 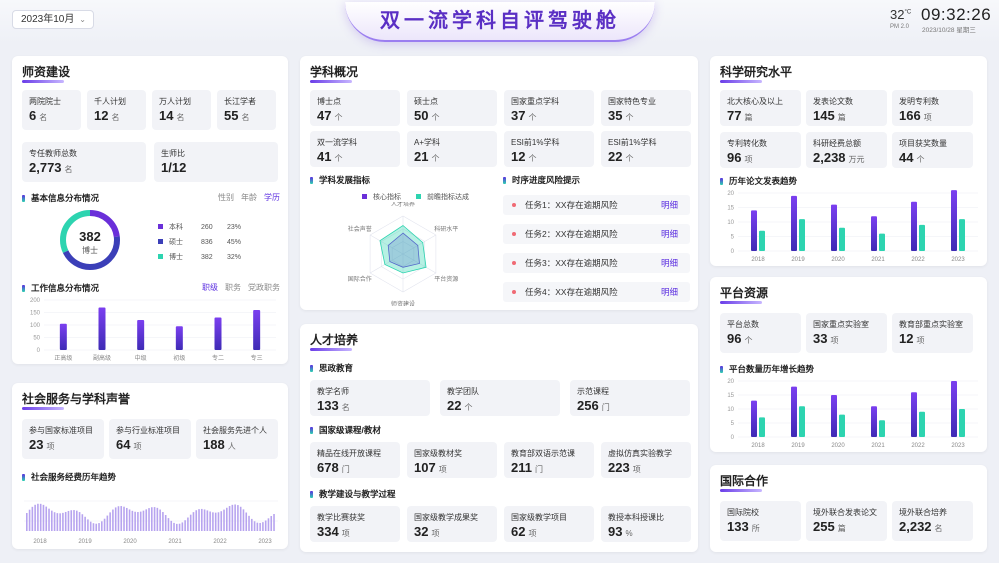 I want to click on stat-label: A+学科, so click(x=427, y=142).